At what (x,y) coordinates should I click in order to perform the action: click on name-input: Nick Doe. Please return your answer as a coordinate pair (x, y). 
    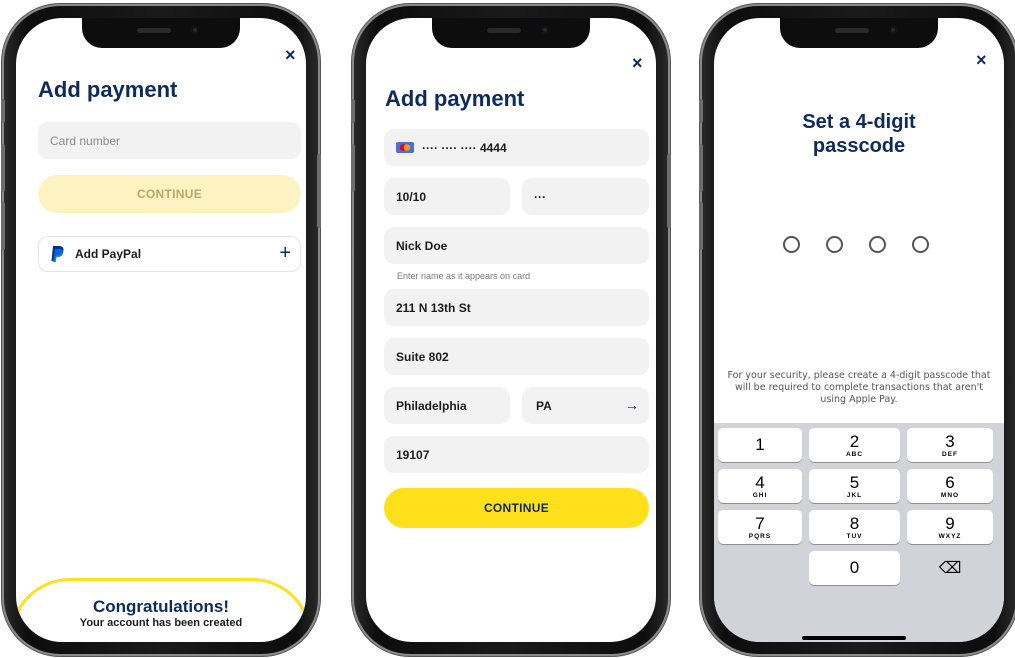
    Looking at the image, I should click on (516, 245).